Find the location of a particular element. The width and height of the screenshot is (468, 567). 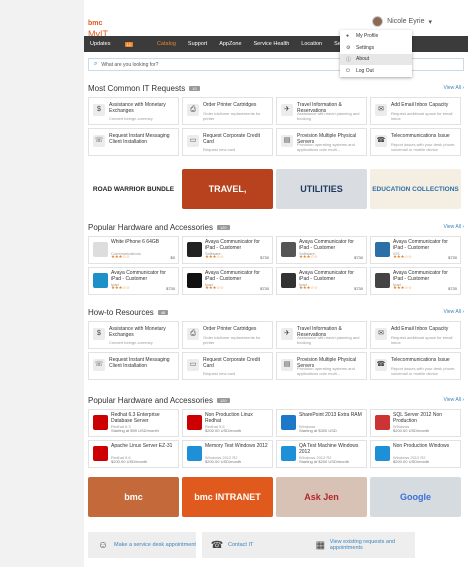

promo-banner-2: bmc is located at coordinates (133, 497).